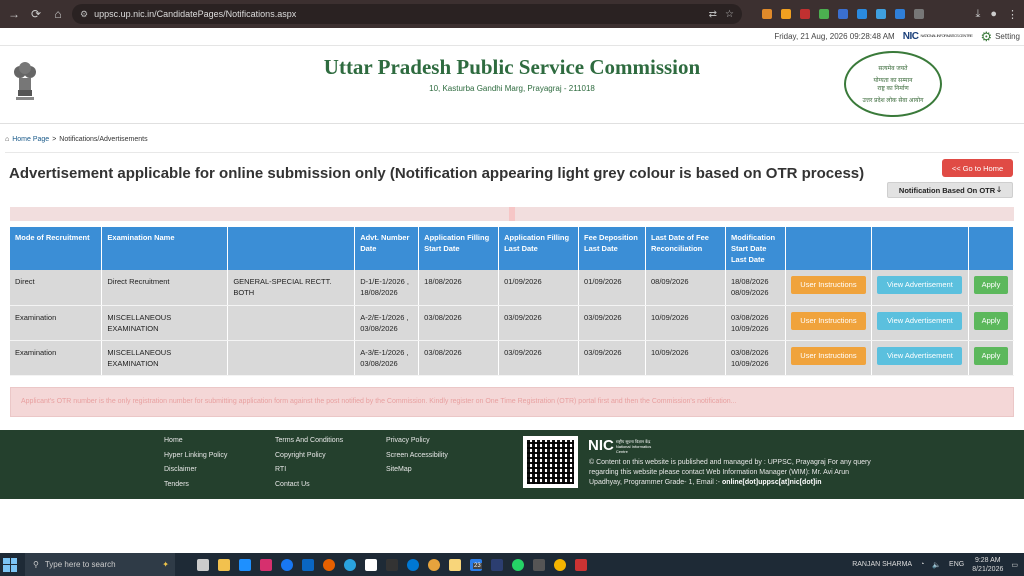  What do you see at coordinates (350, 564) in the screenshot?
I see `telegram-icon` at bounding box center [350, 564].